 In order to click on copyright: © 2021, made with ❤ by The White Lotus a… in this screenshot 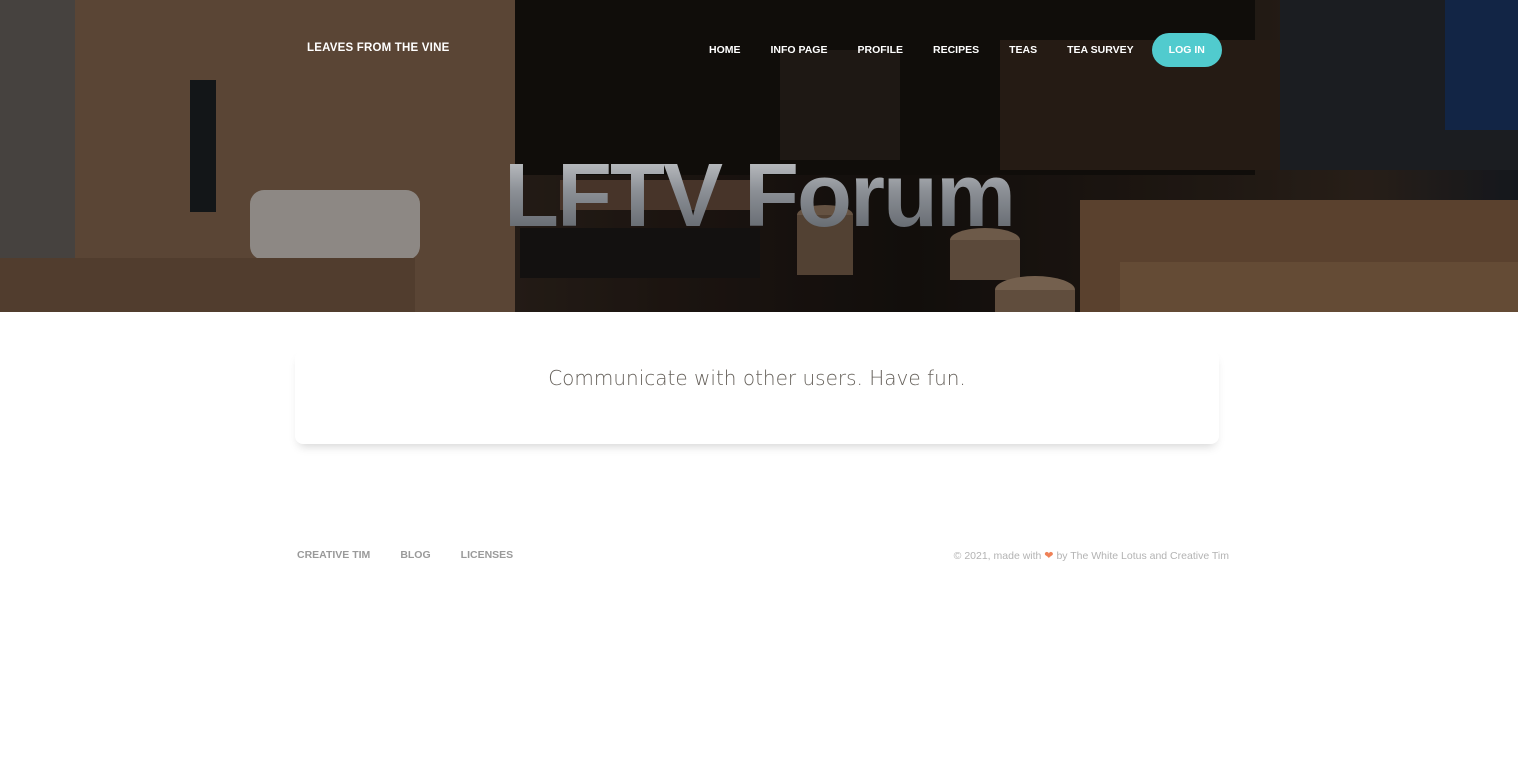, I will do `click(1091, 555)`.